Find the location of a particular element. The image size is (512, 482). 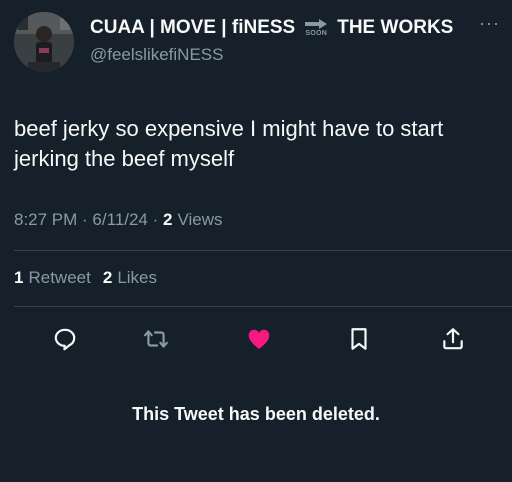

tweet-stats: 1 Retweet 2 Likes is located at coordinates (85, 278).